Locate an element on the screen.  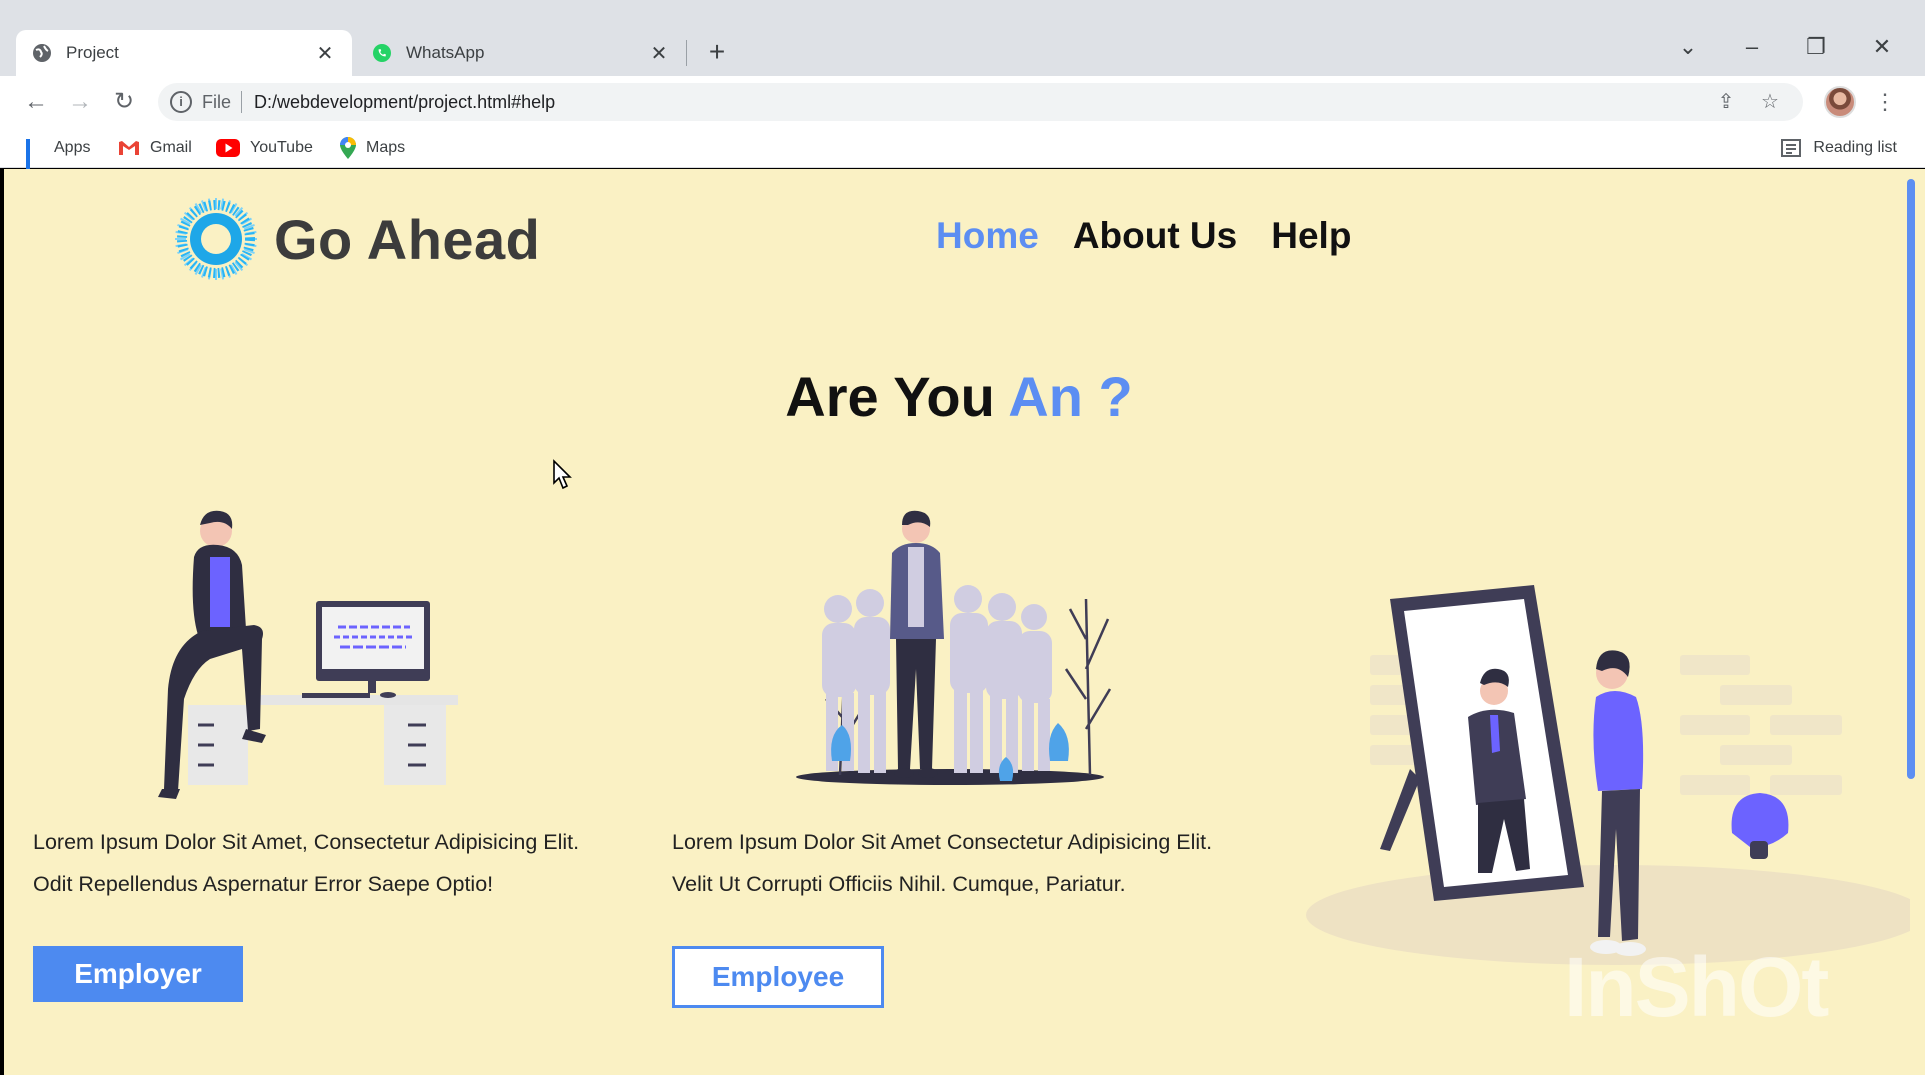
sun-logo-icon is located at coordinates (216, 239).